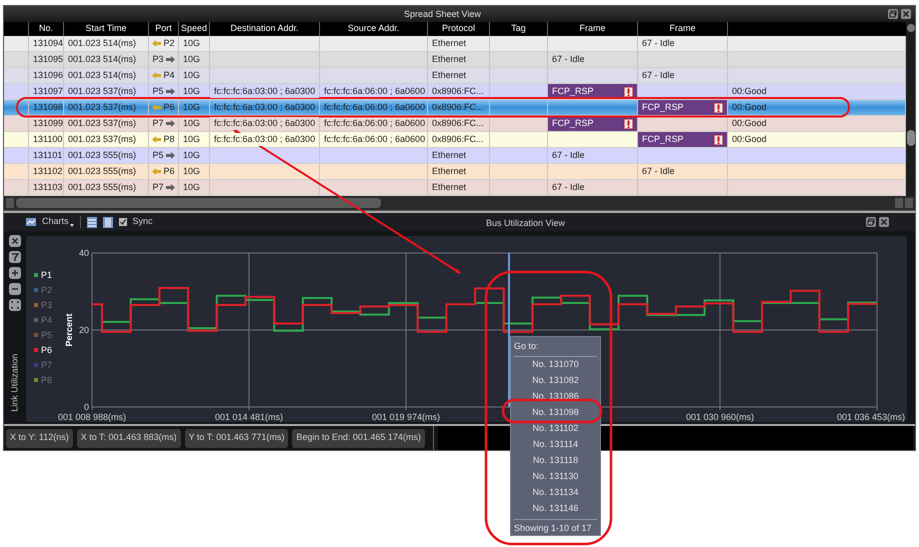  Describe the element at coordinates (142, 221) in the screenshot. I see `sync-label: Sync` at that location.